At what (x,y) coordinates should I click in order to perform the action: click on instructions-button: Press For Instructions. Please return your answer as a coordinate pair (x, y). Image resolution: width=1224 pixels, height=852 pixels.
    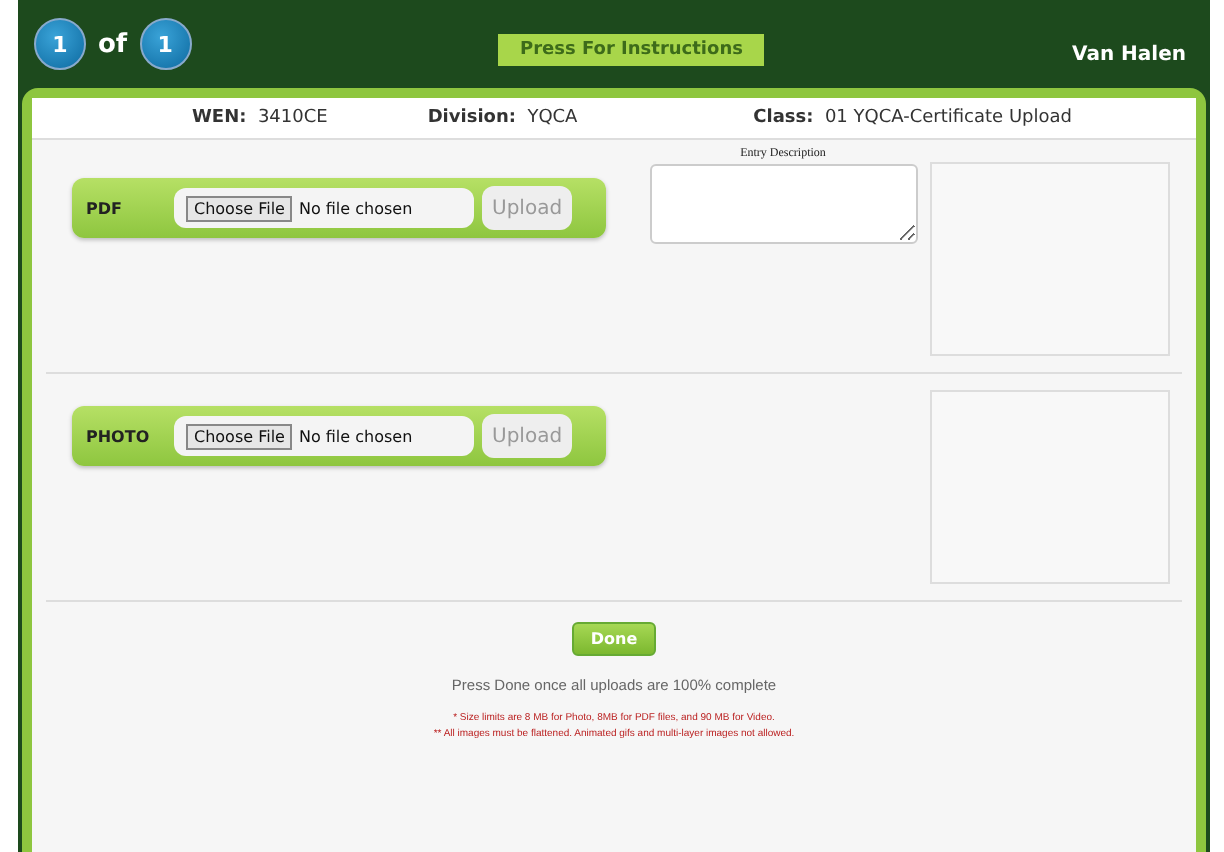
    Looking at the image, I should click on (631, 50).